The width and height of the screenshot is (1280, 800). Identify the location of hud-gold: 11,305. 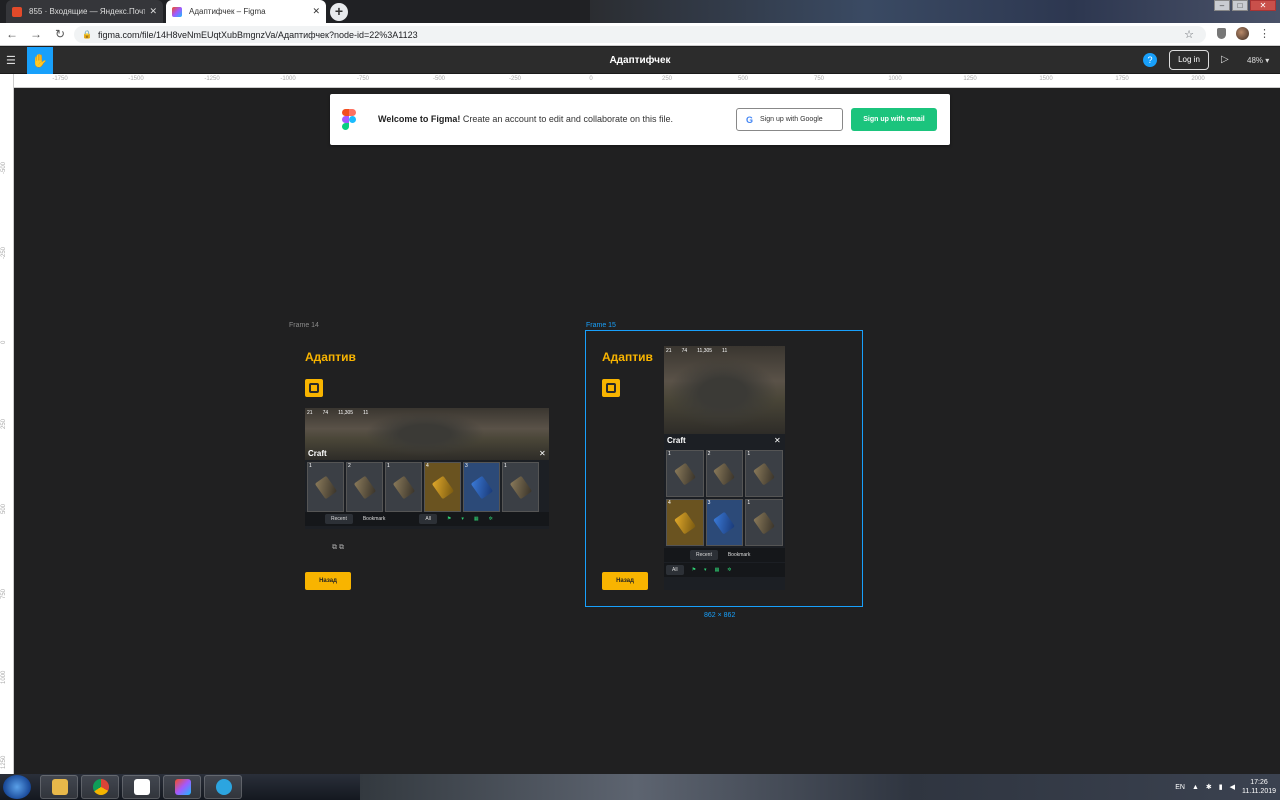
(705, 351).